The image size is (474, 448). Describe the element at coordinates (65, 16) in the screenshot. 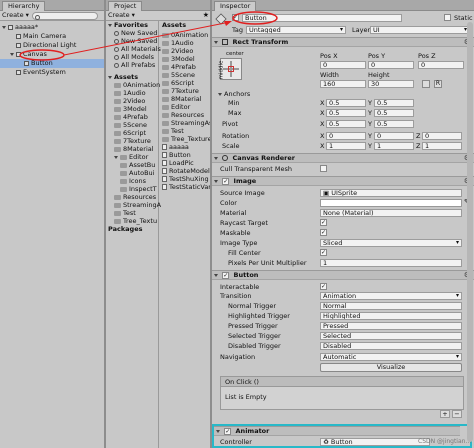

I see `hierarchy-search-input` at that location.